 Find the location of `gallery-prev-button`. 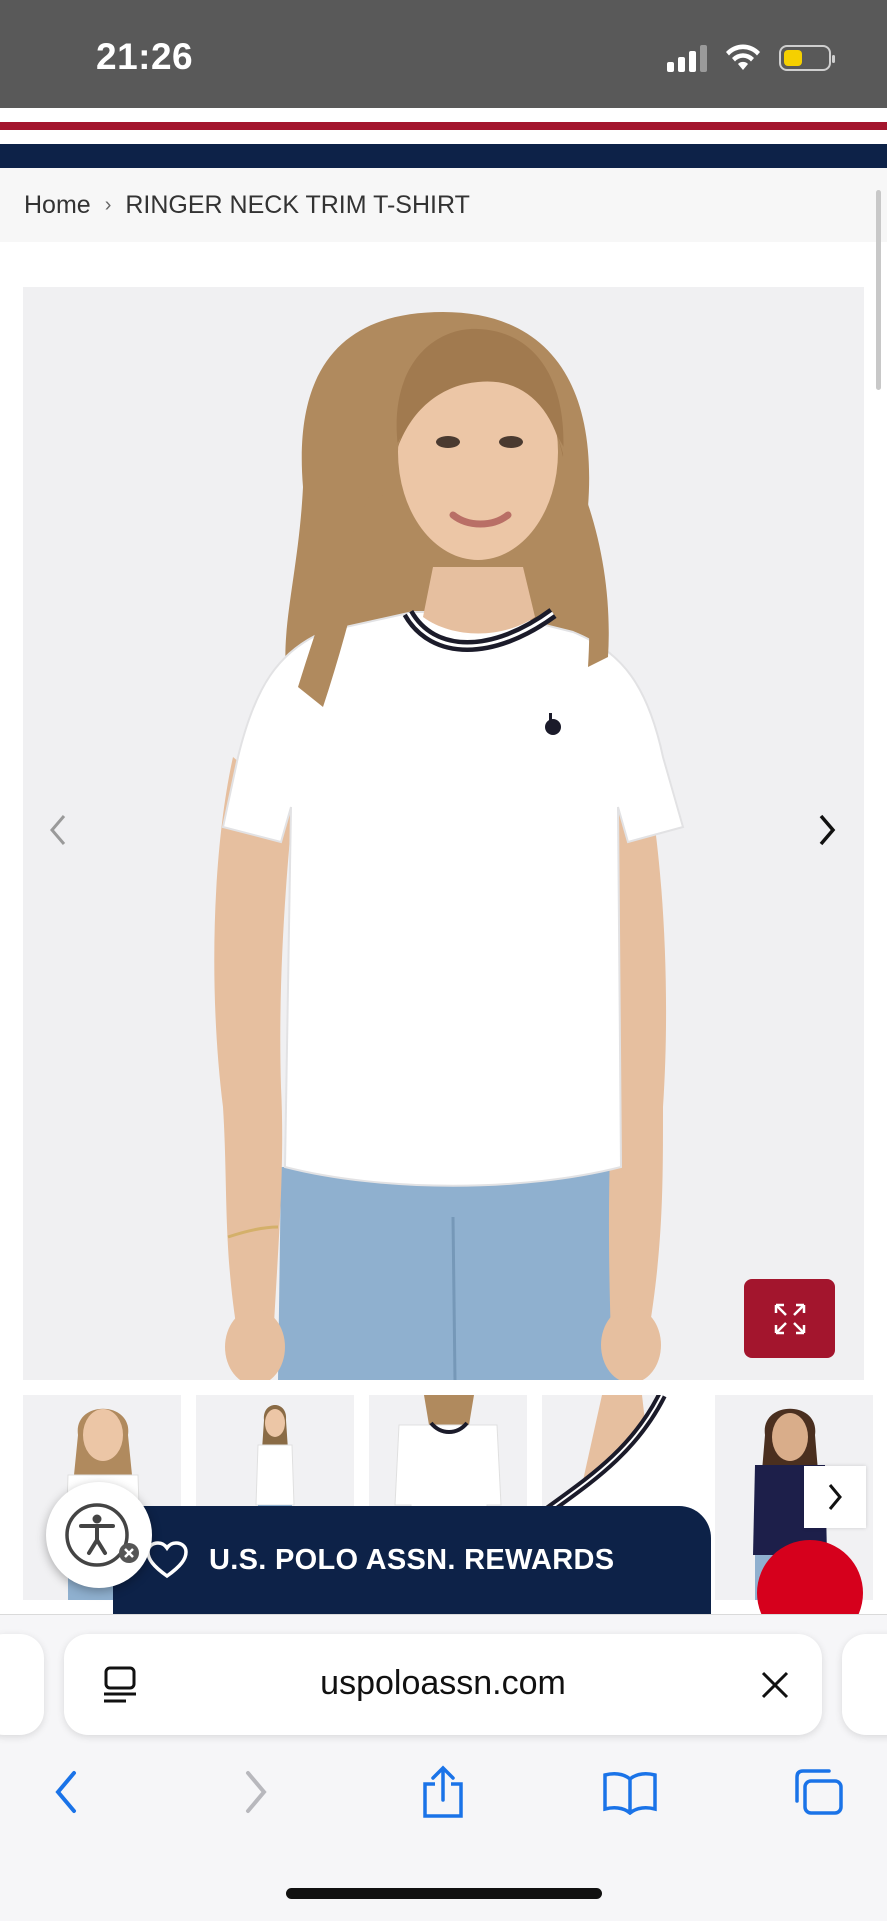

gallery-prev-button is located at coordinates (58, 830).